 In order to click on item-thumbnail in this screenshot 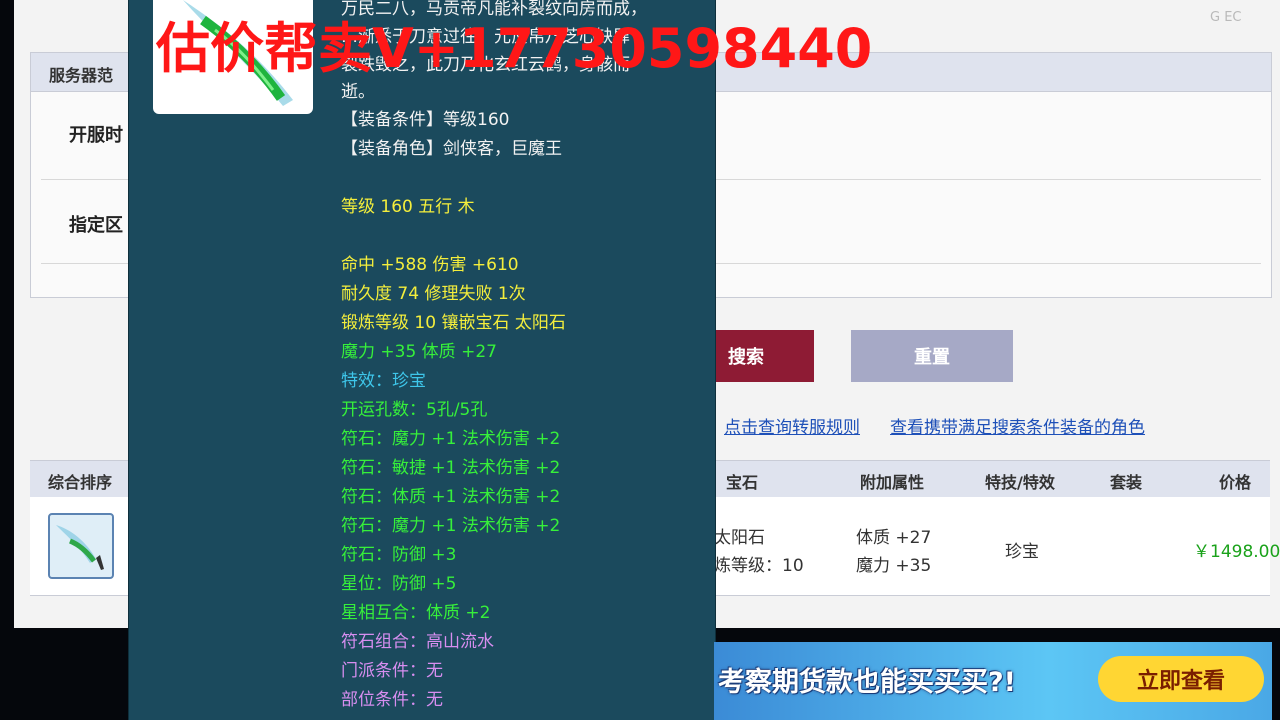, I will do `click(81, 546)`.